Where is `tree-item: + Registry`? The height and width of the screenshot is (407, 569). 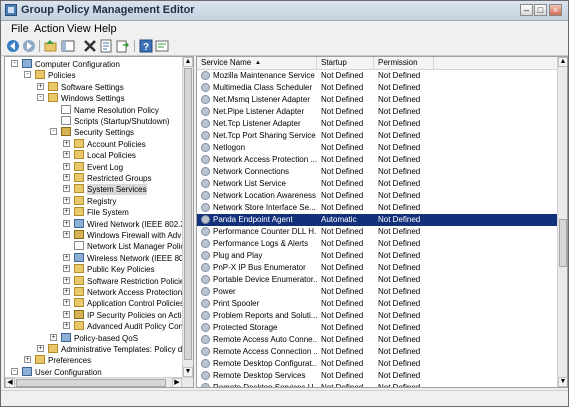 tree-item: + Registry is located at coordinates (93, 201).